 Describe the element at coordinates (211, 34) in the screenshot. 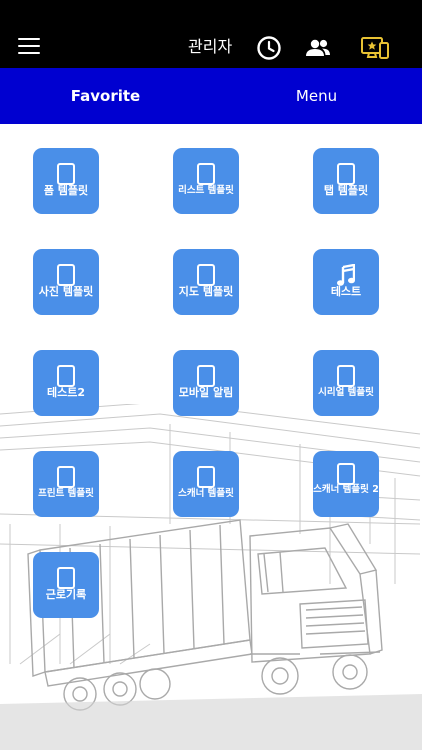

I see `app-header: 관리자` at that location.